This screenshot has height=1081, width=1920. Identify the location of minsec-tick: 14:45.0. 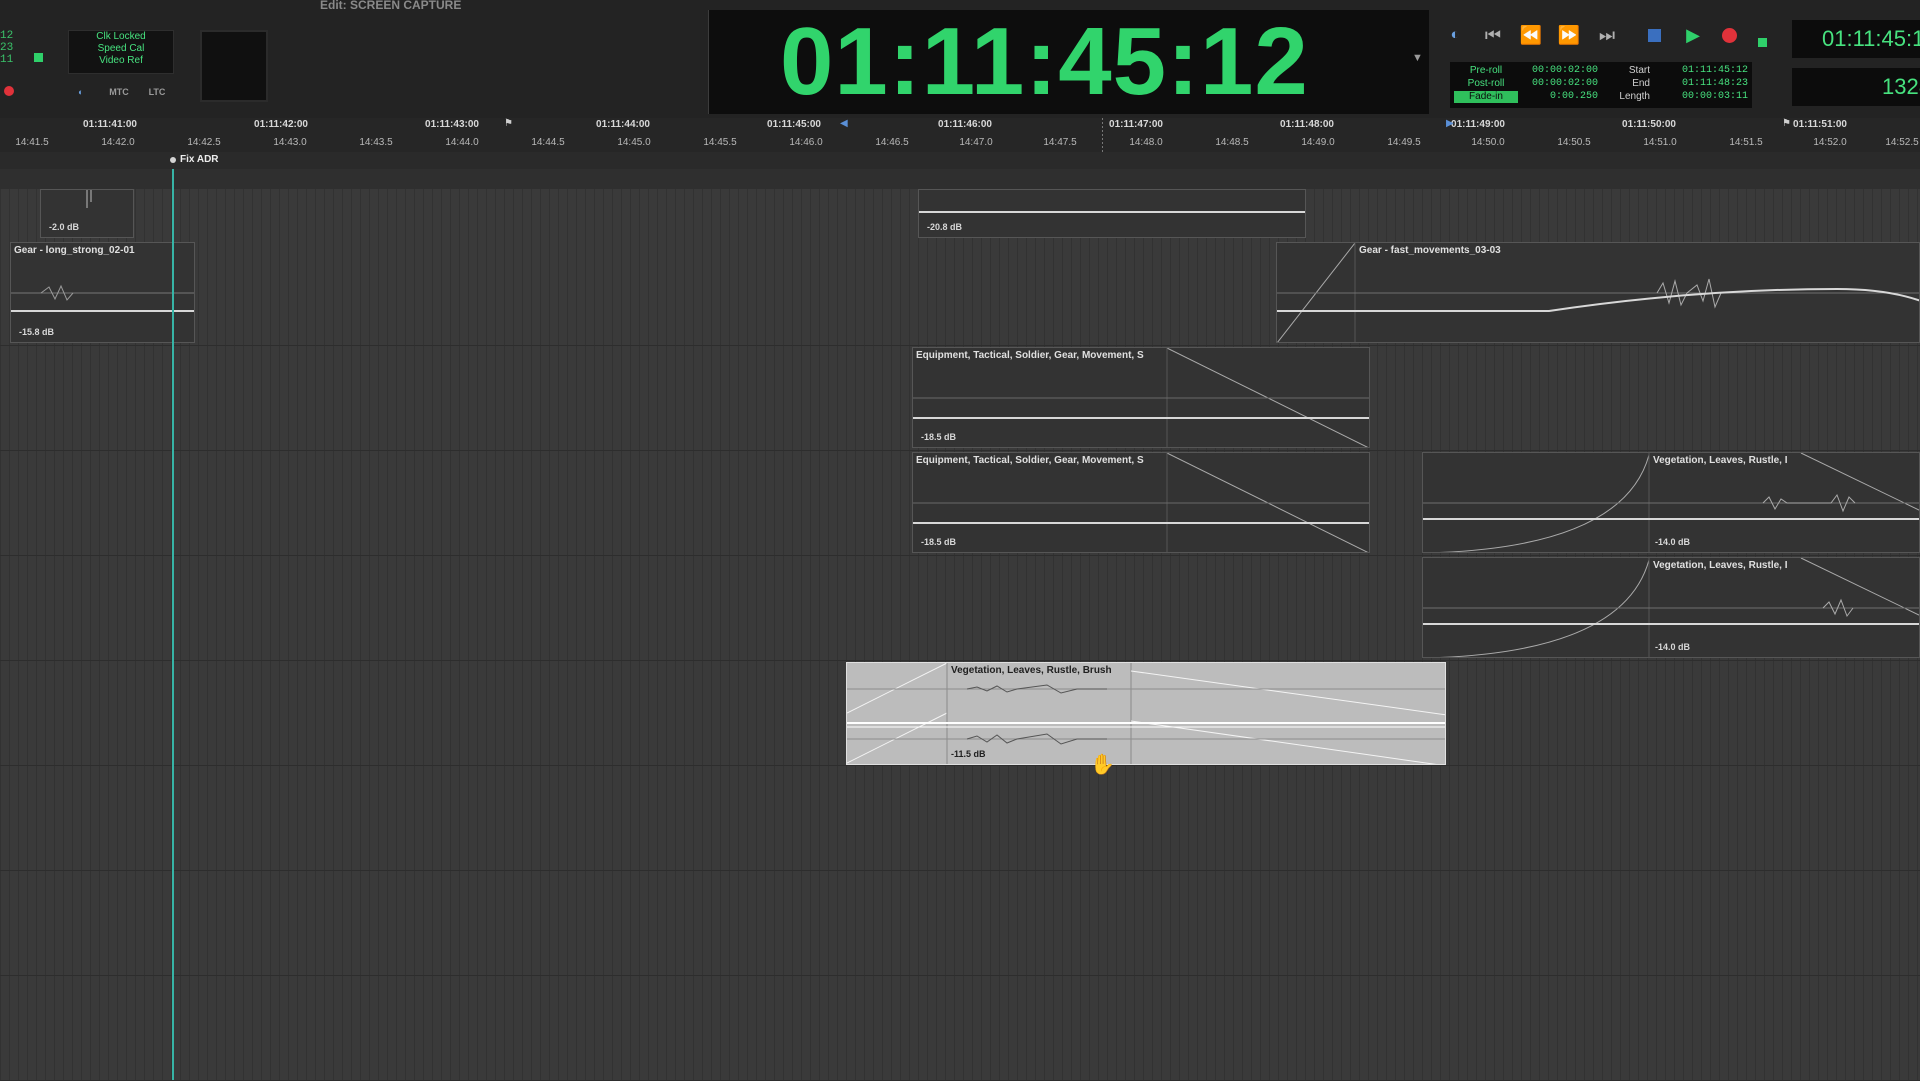
(634, 142).